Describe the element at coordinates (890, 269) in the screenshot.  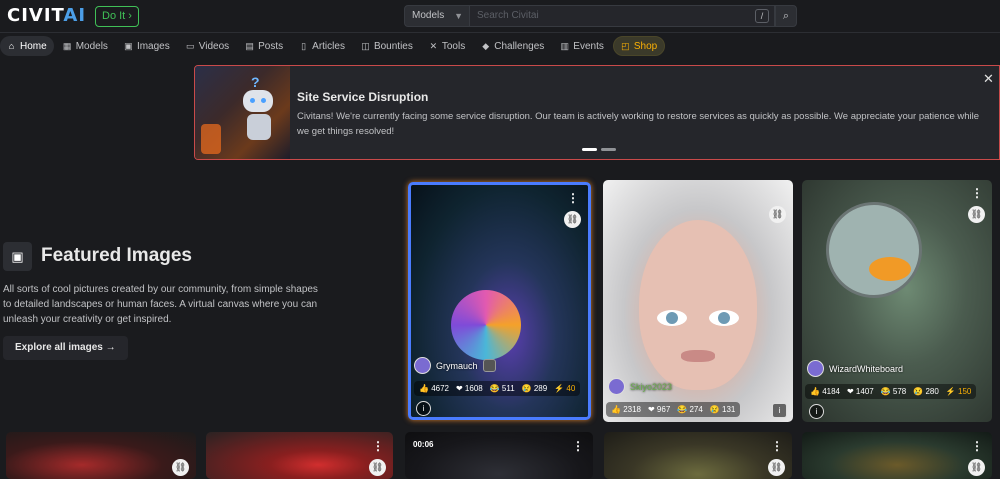
I see `goldfish-shape` at that location.